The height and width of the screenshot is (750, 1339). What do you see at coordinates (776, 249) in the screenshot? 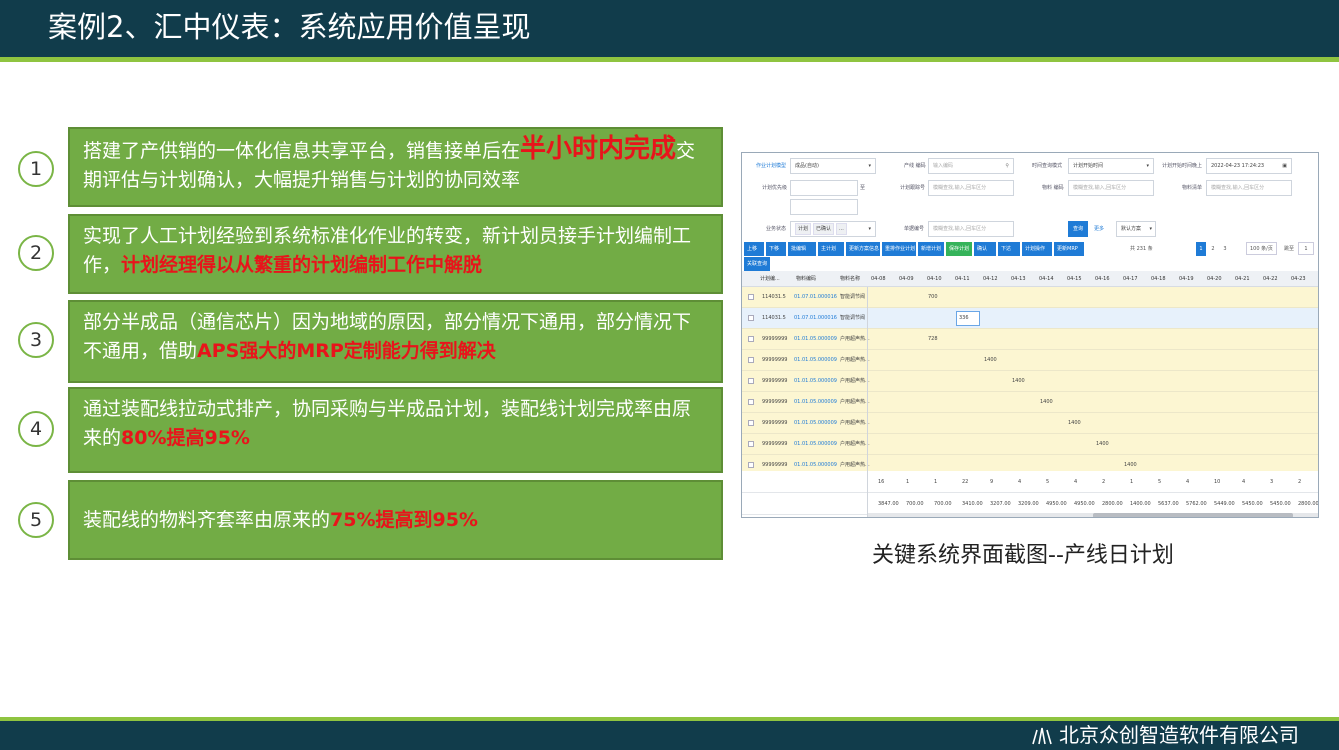
I see `toolbar-button: 下移` at bounding box center [776, 249].